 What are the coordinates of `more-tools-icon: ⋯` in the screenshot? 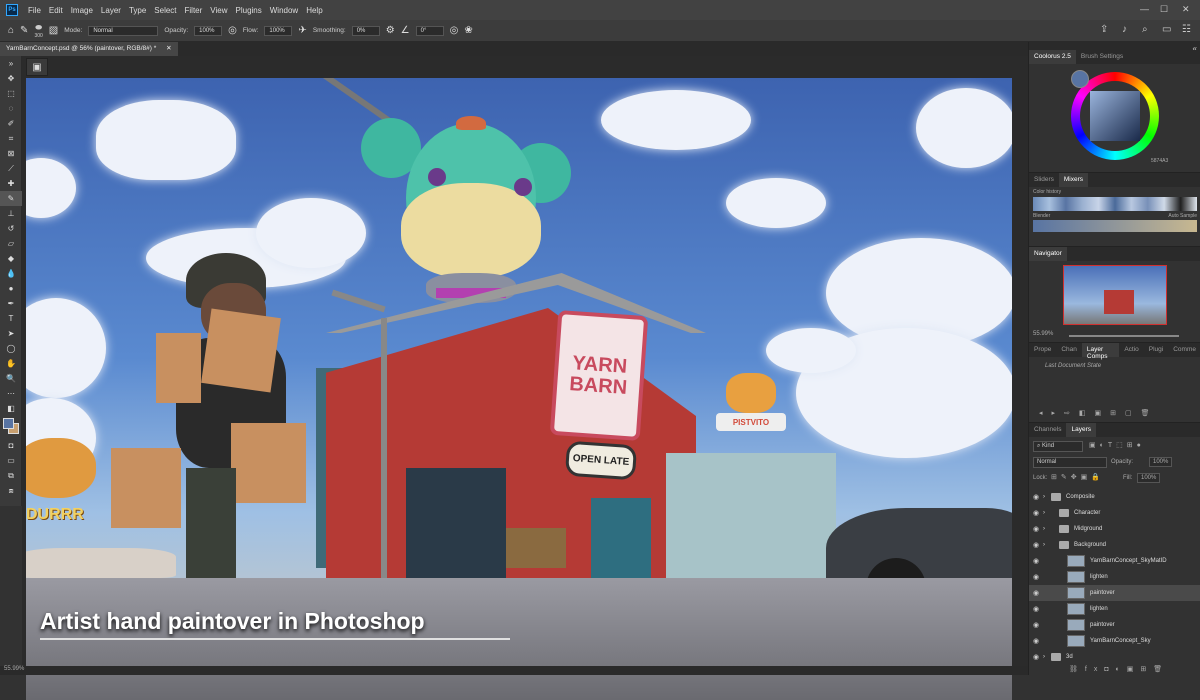 It's located at (11, 393).